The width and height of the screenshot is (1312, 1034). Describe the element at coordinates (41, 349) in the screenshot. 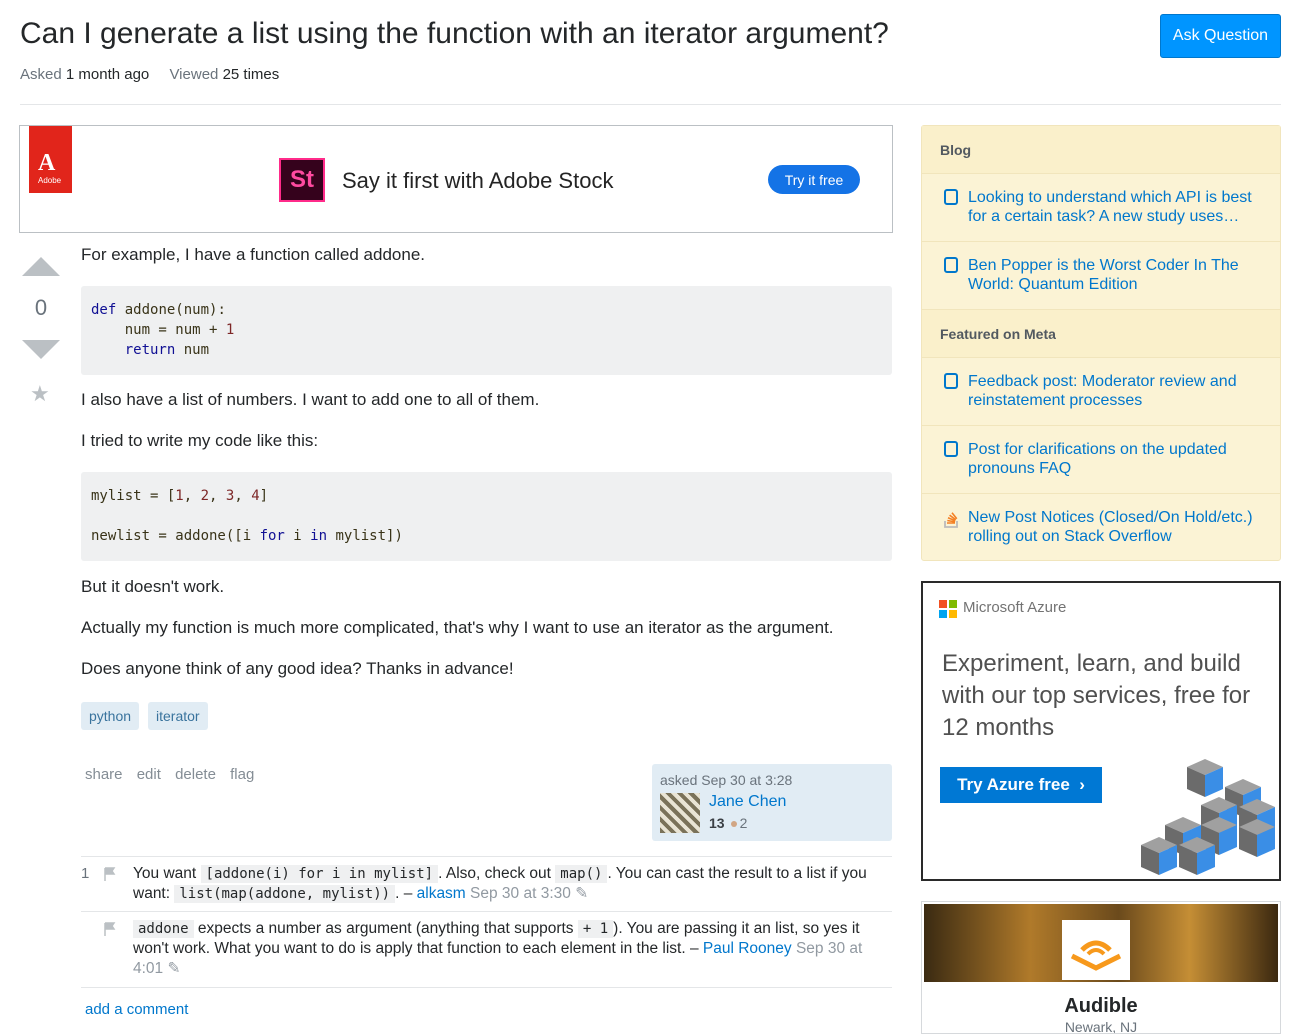

I see `downvote-arrow-icon` at that location.